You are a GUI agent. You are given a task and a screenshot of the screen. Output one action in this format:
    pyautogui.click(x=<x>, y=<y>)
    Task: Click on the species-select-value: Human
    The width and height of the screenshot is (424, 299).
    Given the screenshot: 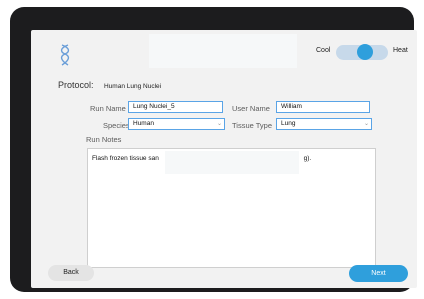 What is the action you would take?
    pyautogui.click(x=143, y=123)
    